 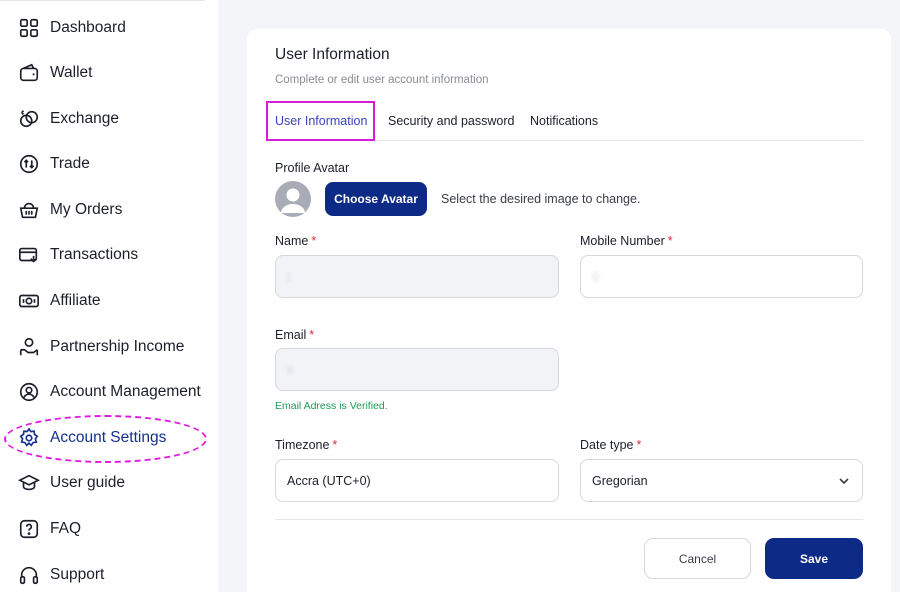 What do you see at coordinates (292, 241) in the screenshot?
I see `label-text: Name` at bounding box center [292, 241].